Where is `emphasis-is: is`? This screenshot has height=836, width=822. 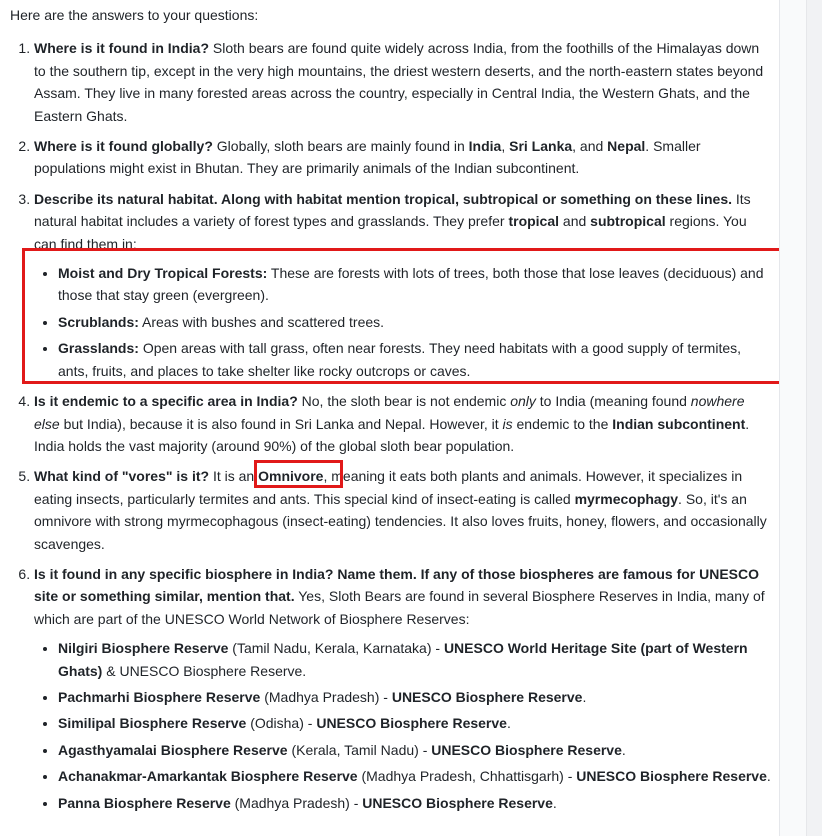 emphasis-is: is is located at coordinates (507, 423).